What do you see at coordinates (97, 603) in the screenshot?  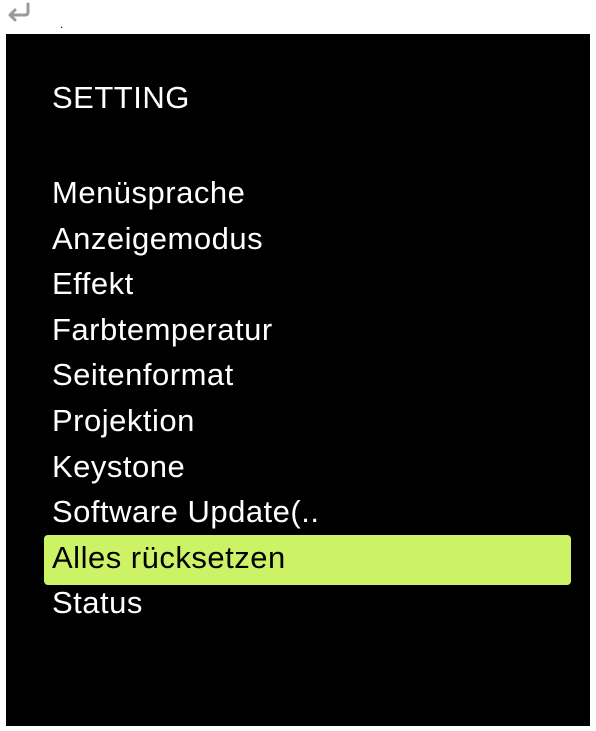 I see `menu-item-label: Status` at bounding box center [97, 603].